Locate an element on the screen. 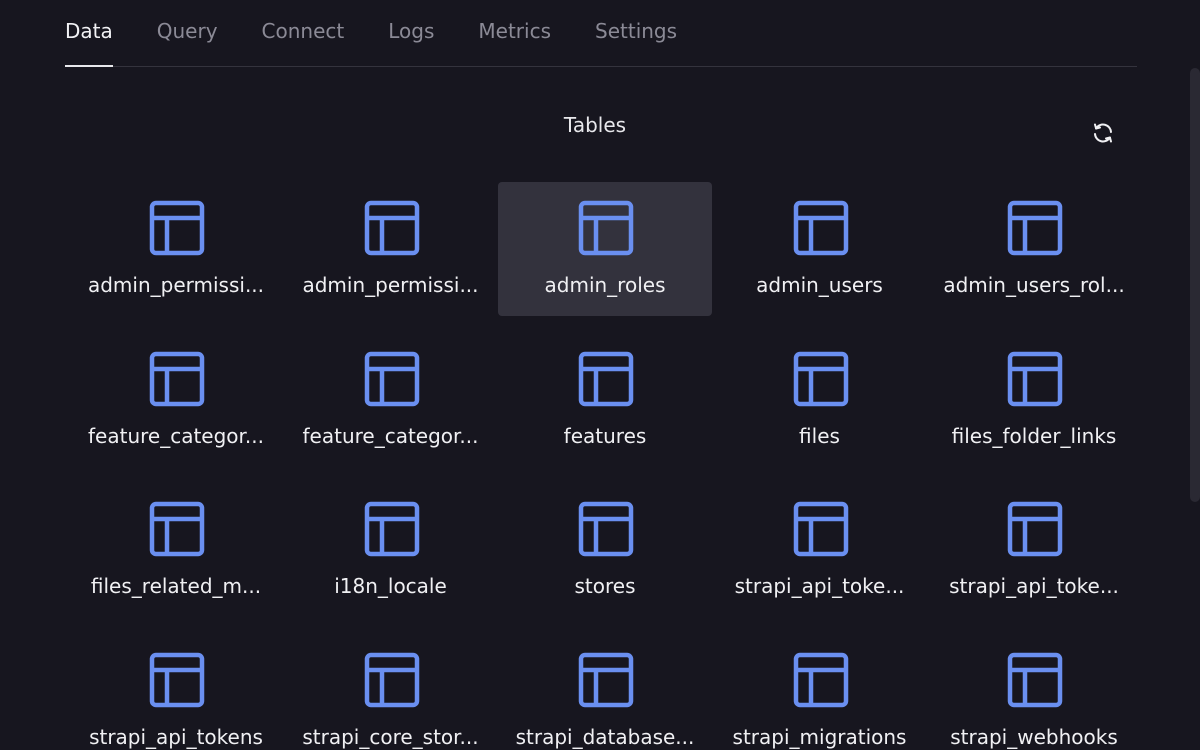 The height and width of the screenshot is (750, 1200). table-item: strapi_migrations is located at coordinates (820, 692).